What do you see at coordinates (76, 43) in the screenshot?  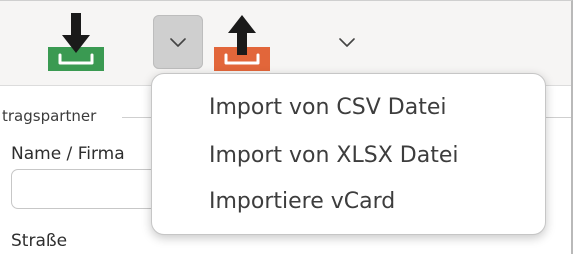 I see `download-tray-icon` at bounding box center [76, 43].